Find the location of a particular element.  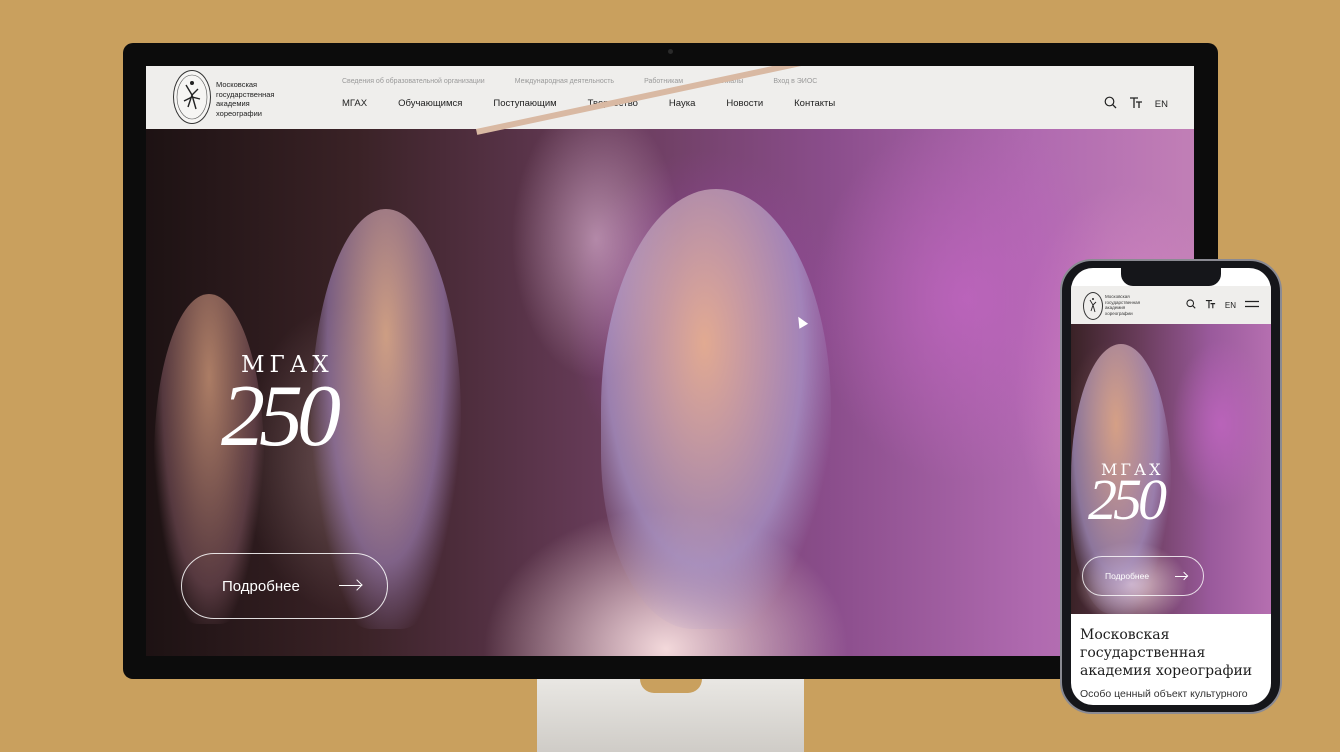

mobile-hero-image: МГАХ 250 Подробнее is located at coordinates (1171, 469).